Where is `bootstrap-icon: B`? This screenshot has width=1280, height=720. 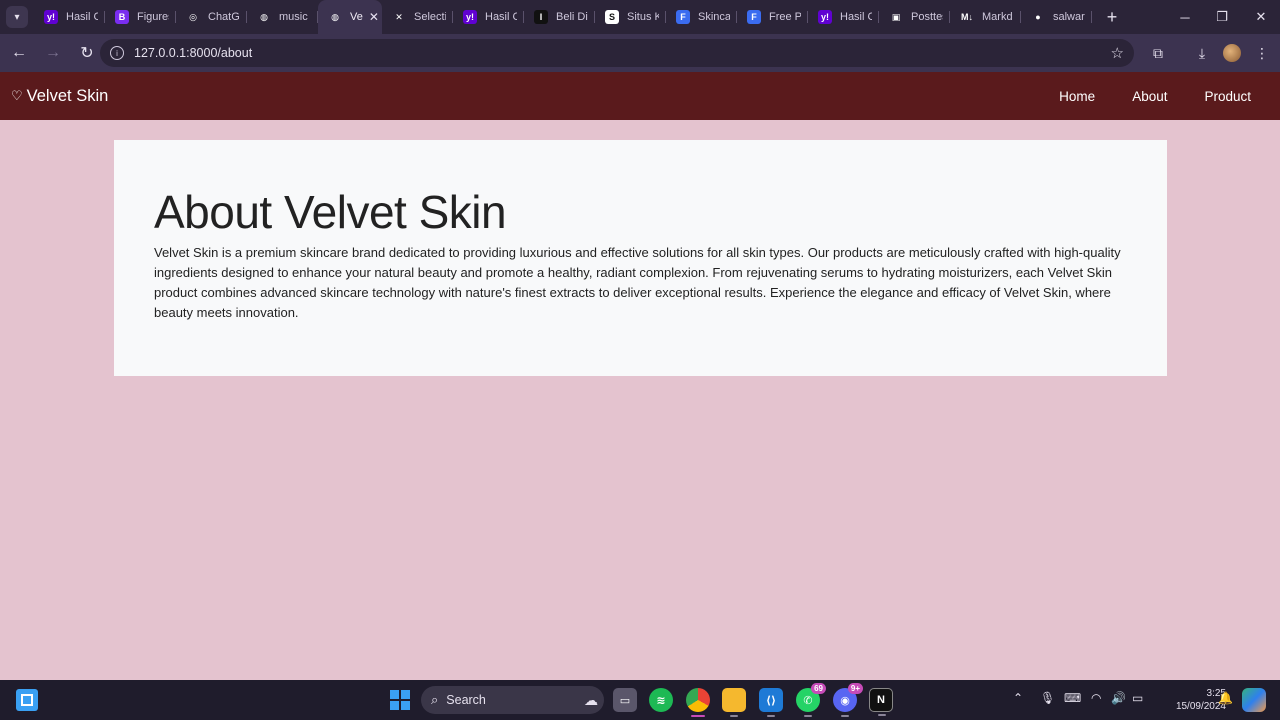 bootstrap-icon: B is located at coordinates (122, 17).